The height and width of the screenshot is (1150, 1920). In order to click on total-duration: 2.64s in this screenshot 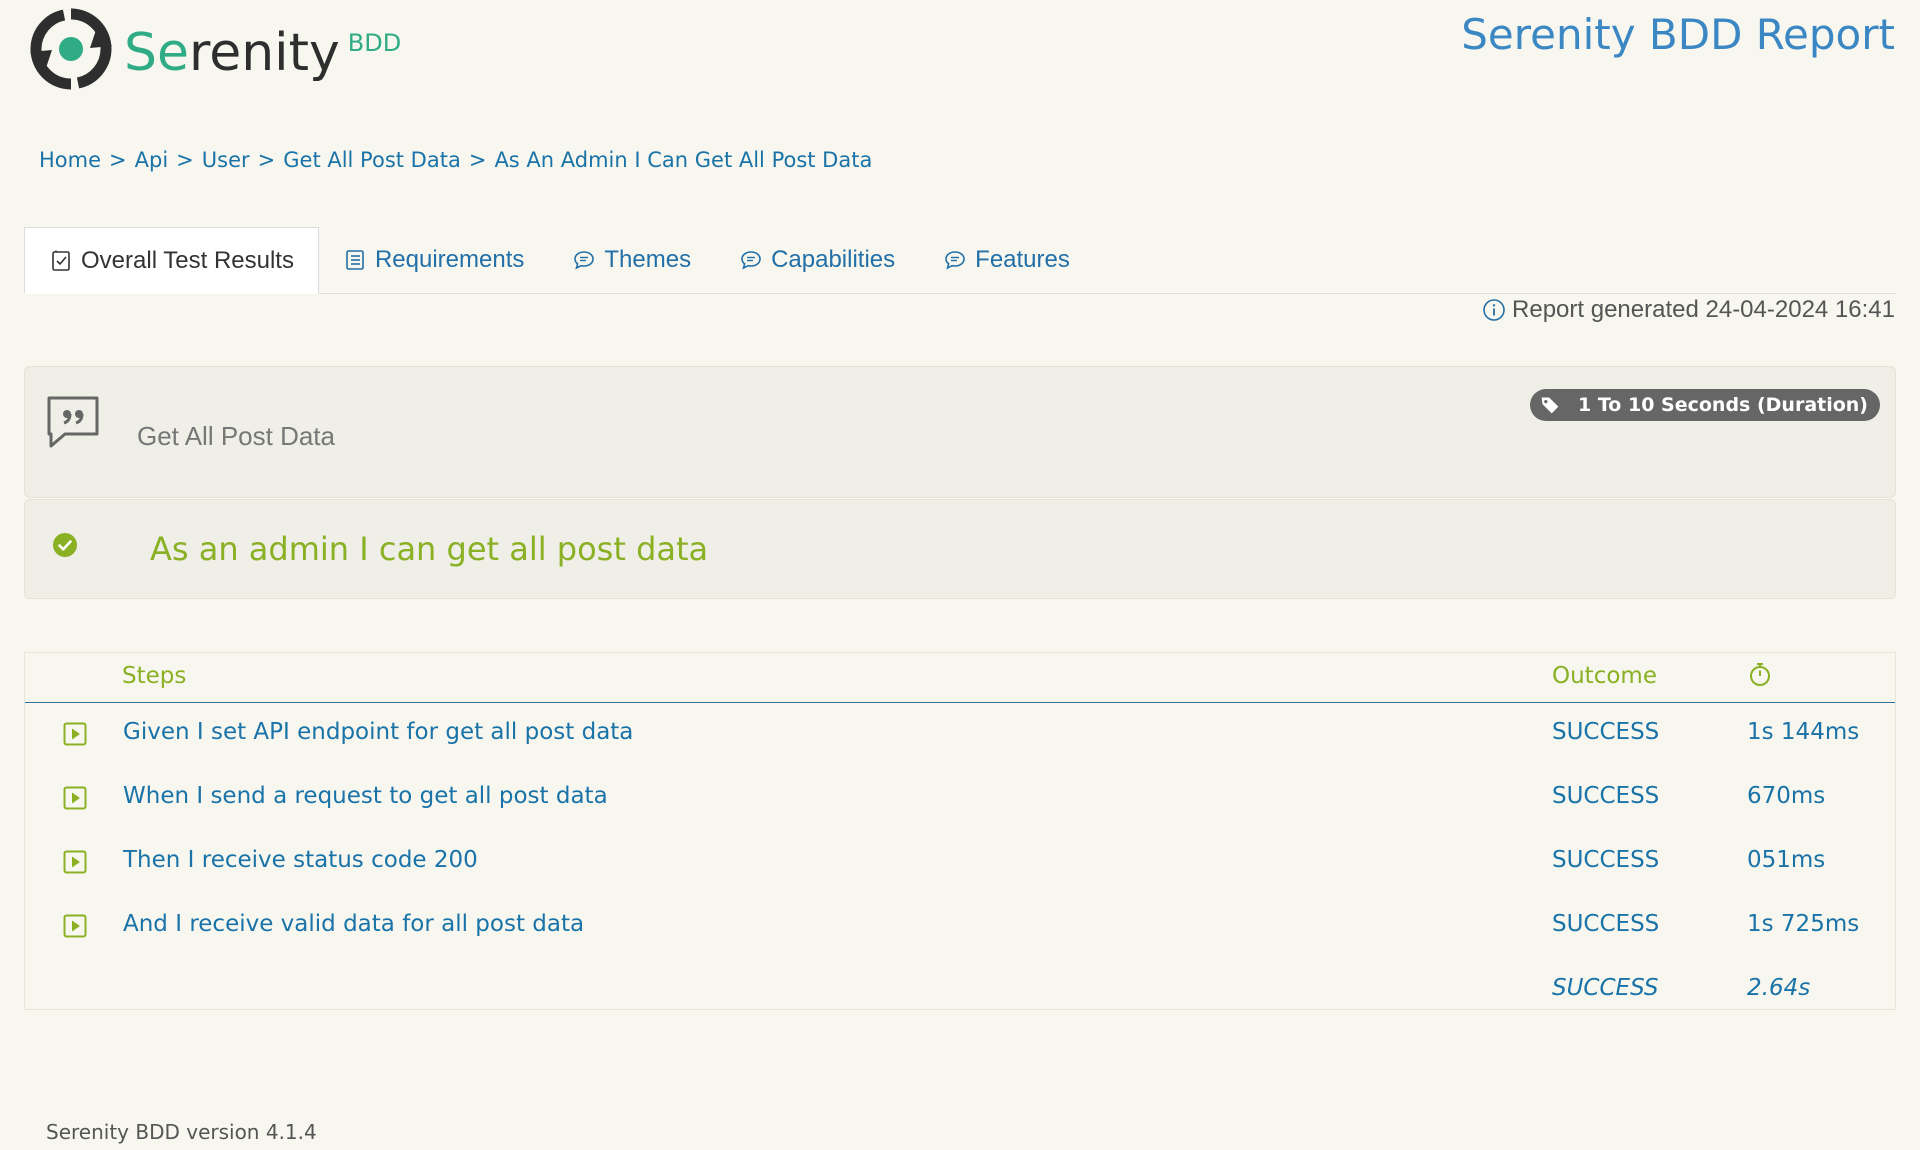, I will do `click(1779, 988)`.